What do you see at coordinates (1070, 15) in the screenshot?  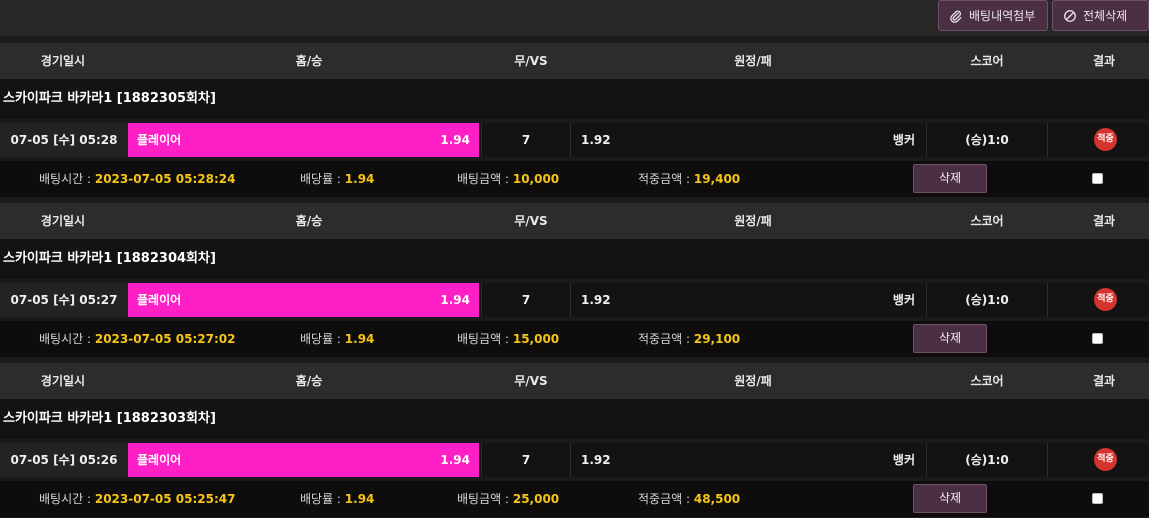 I see `ban-icon` at bounding box center [1070, 15].